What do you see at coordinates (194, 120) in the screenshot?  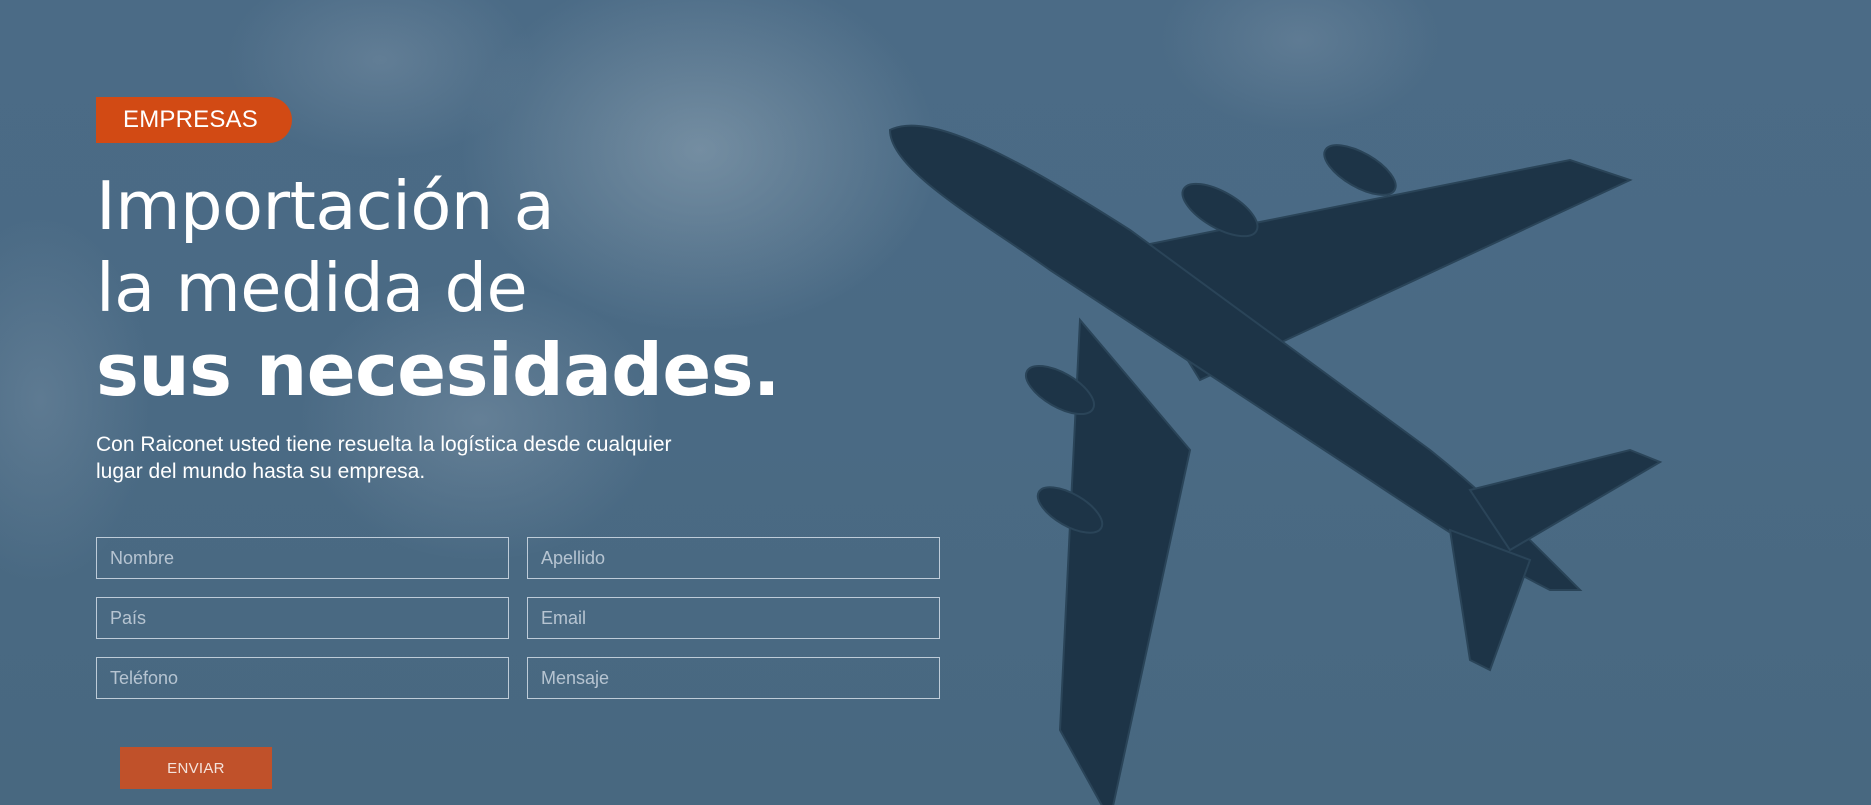 I see `category-badge: EMPRESAS` at bounding box center [194, 120].